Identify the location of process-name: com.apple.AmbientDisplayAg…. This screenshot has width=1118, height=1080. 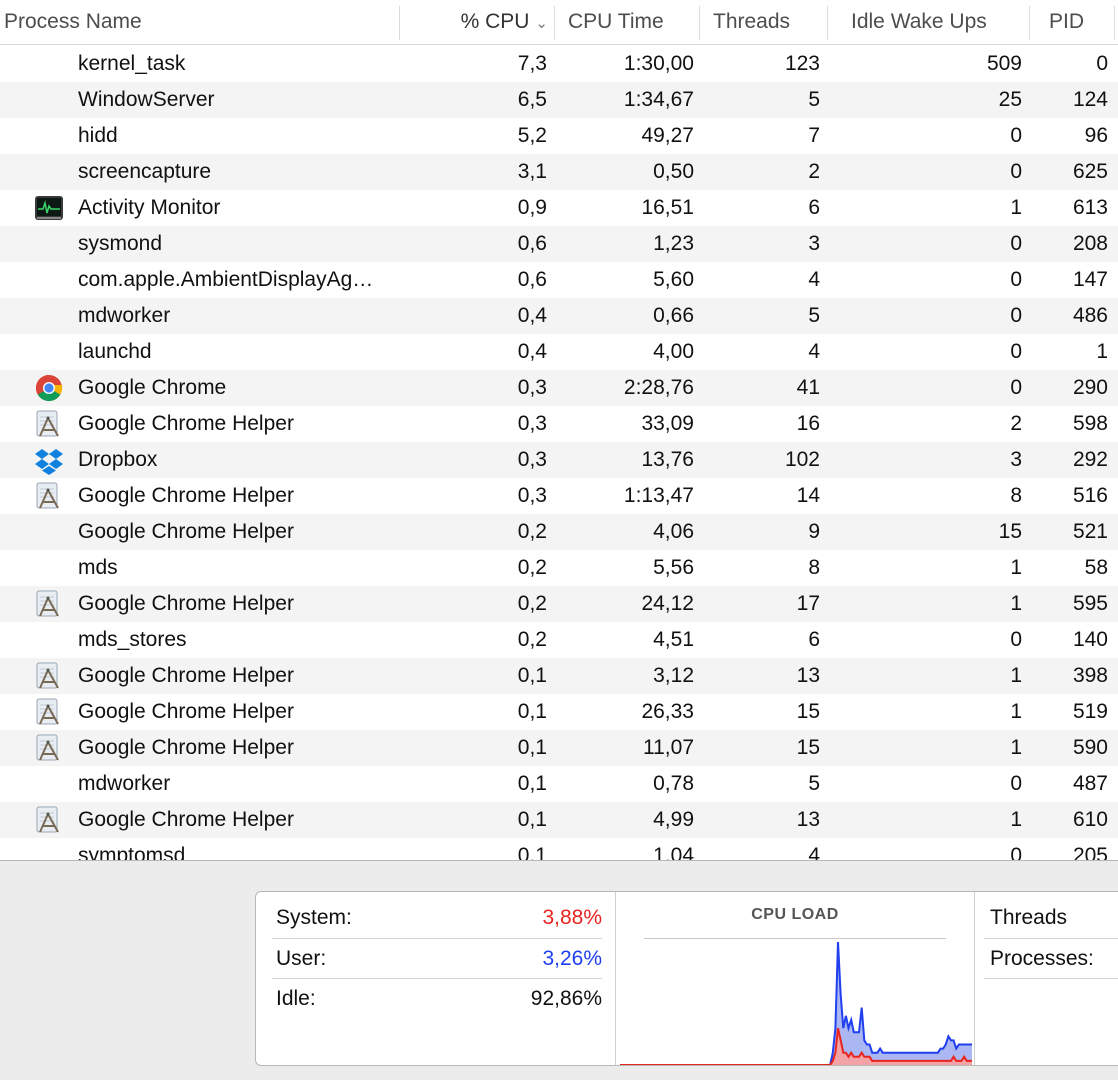
(226, 279).